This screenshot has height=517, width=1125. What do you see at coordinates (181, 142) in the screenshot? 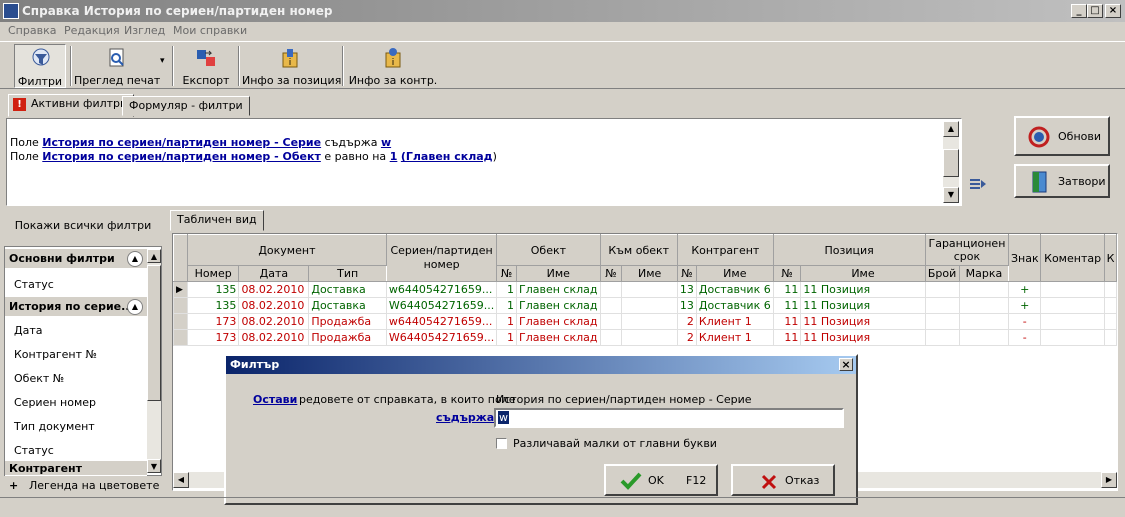
I see `filter-field-link: История по сериен/партиден номер - Серие` at bounding box center [181, 142].